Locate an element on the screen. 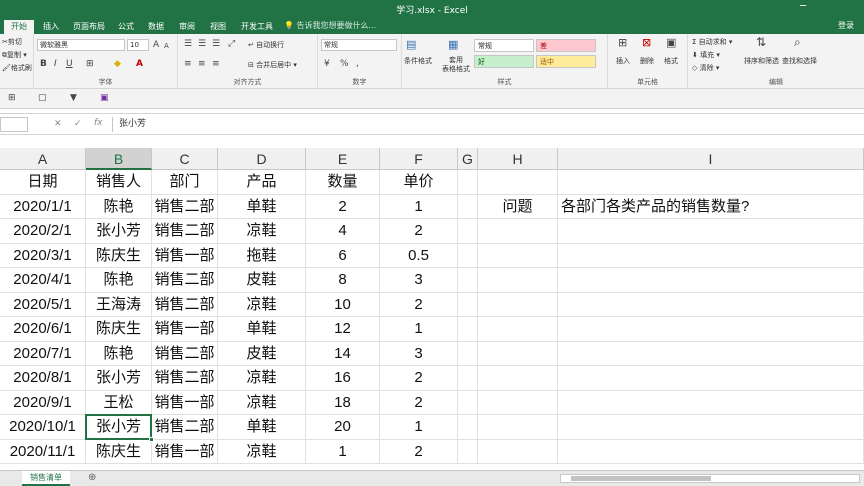 The height and width of the screenshot is (486, 864). cell-d12: 凉鞋 is located at coordinates (262, 451).